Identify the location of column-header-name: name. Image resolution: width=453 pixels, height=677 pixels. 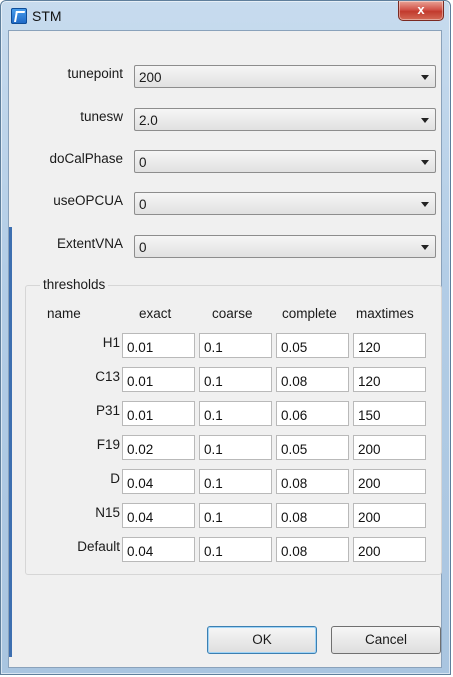
(64, 313).